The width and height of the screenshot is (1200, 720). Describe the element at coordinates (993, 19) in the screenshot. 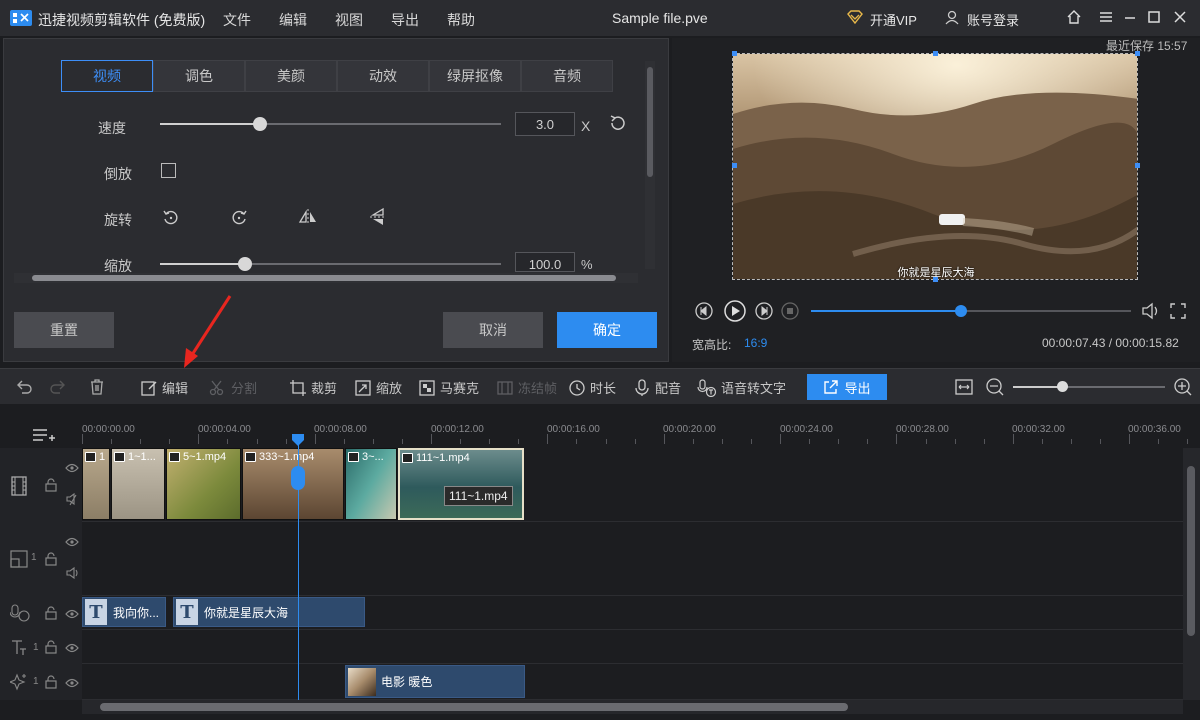

I see `login-link: 账号登录` at that location.